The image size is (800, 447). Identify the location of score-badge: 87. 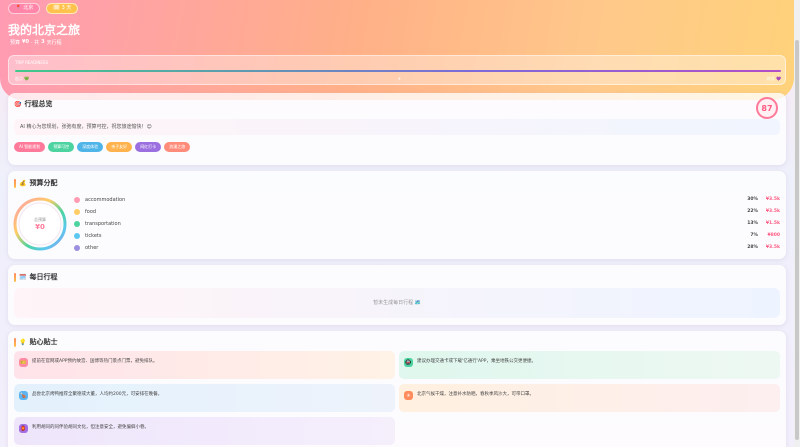
(767, 108).